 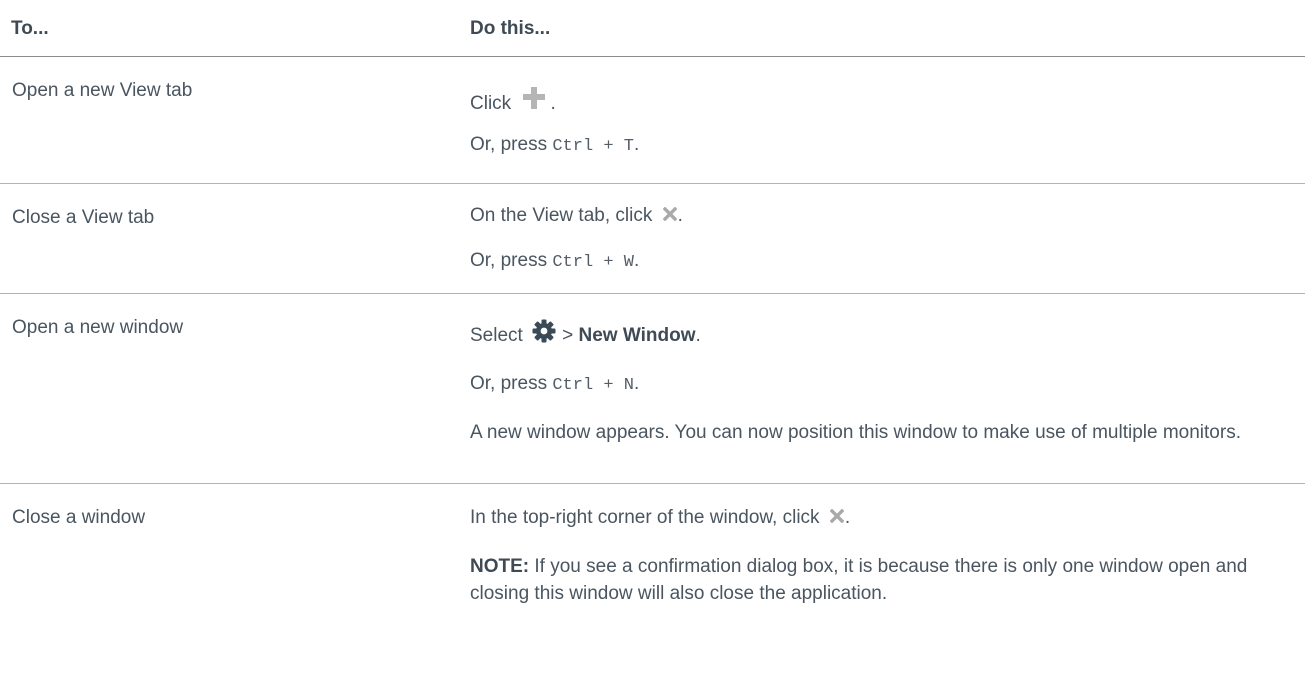 I want to click on step-text: On the View tab, click, so click(x=561, y=215).